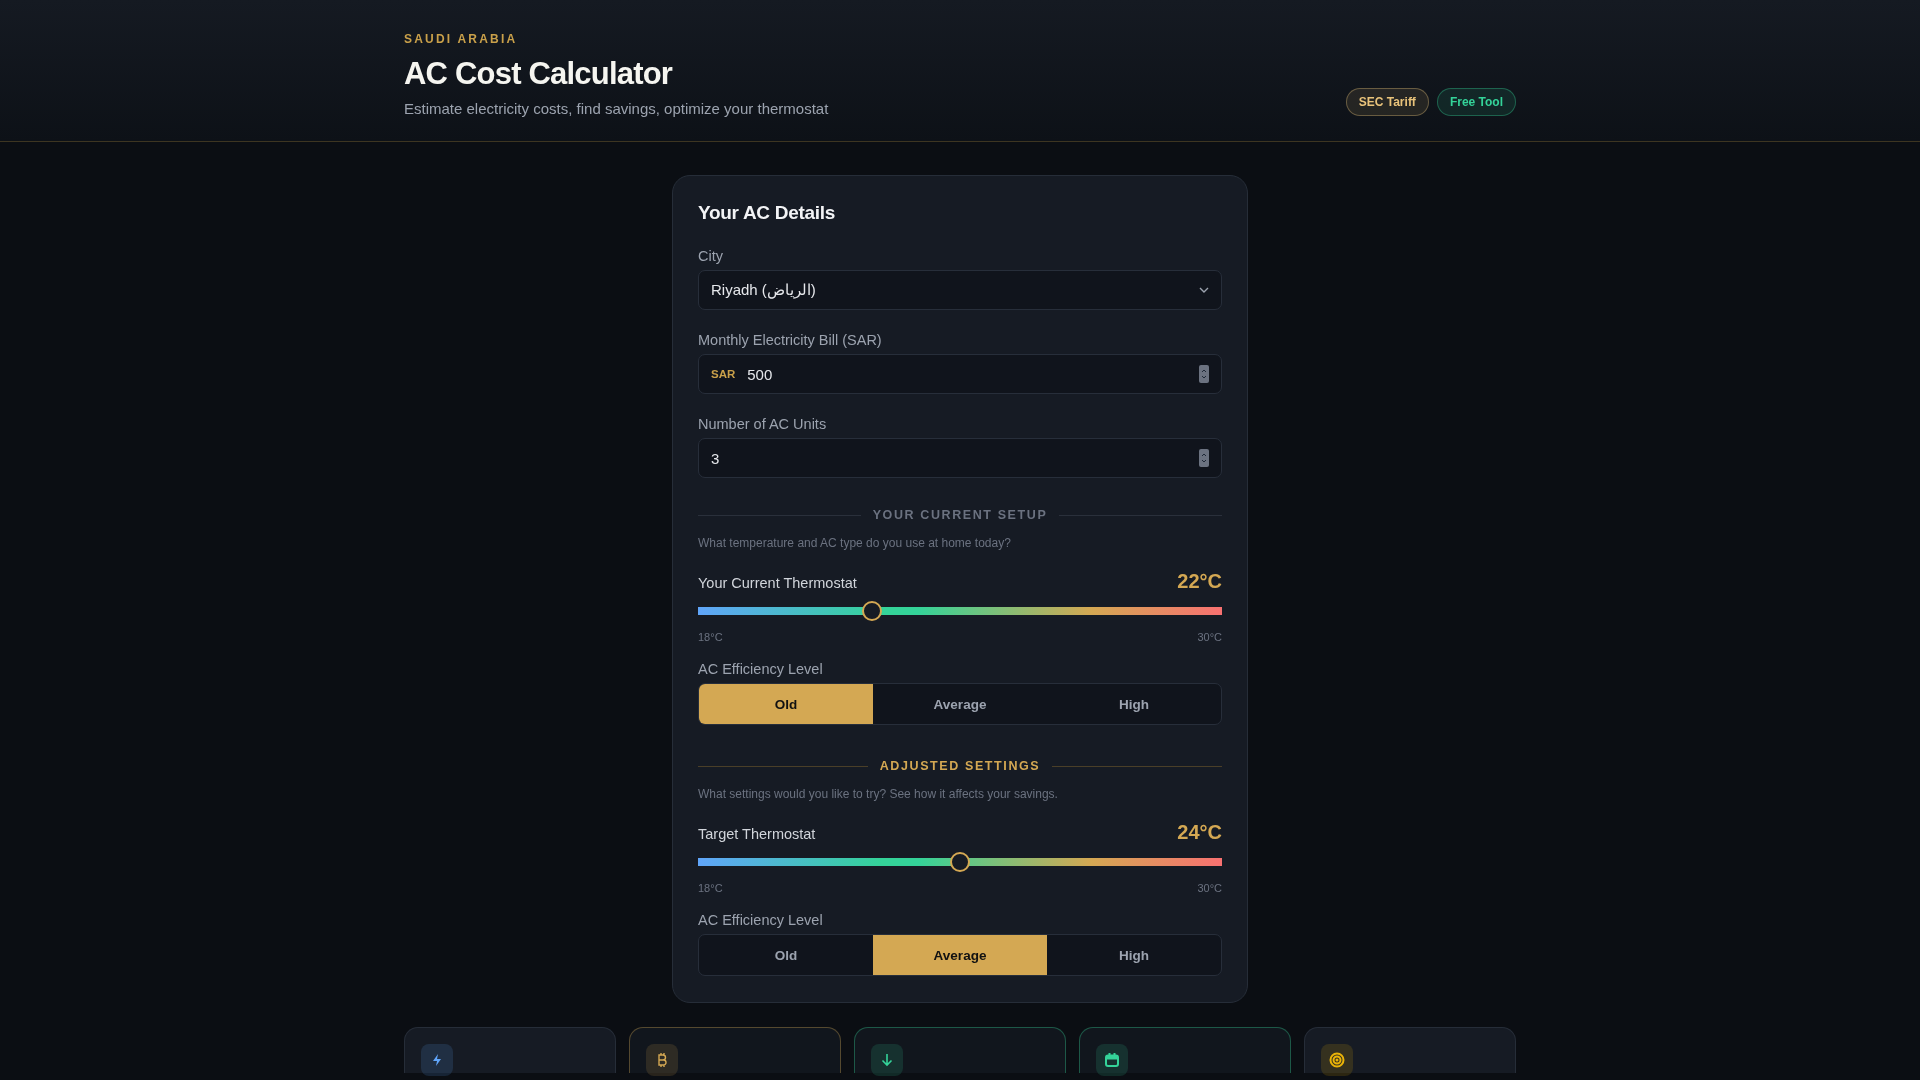  What do you see at coordinates (723, 374) in the screenshot?
I see `currency-prefix: SAR` at bounding box center [723, 374].